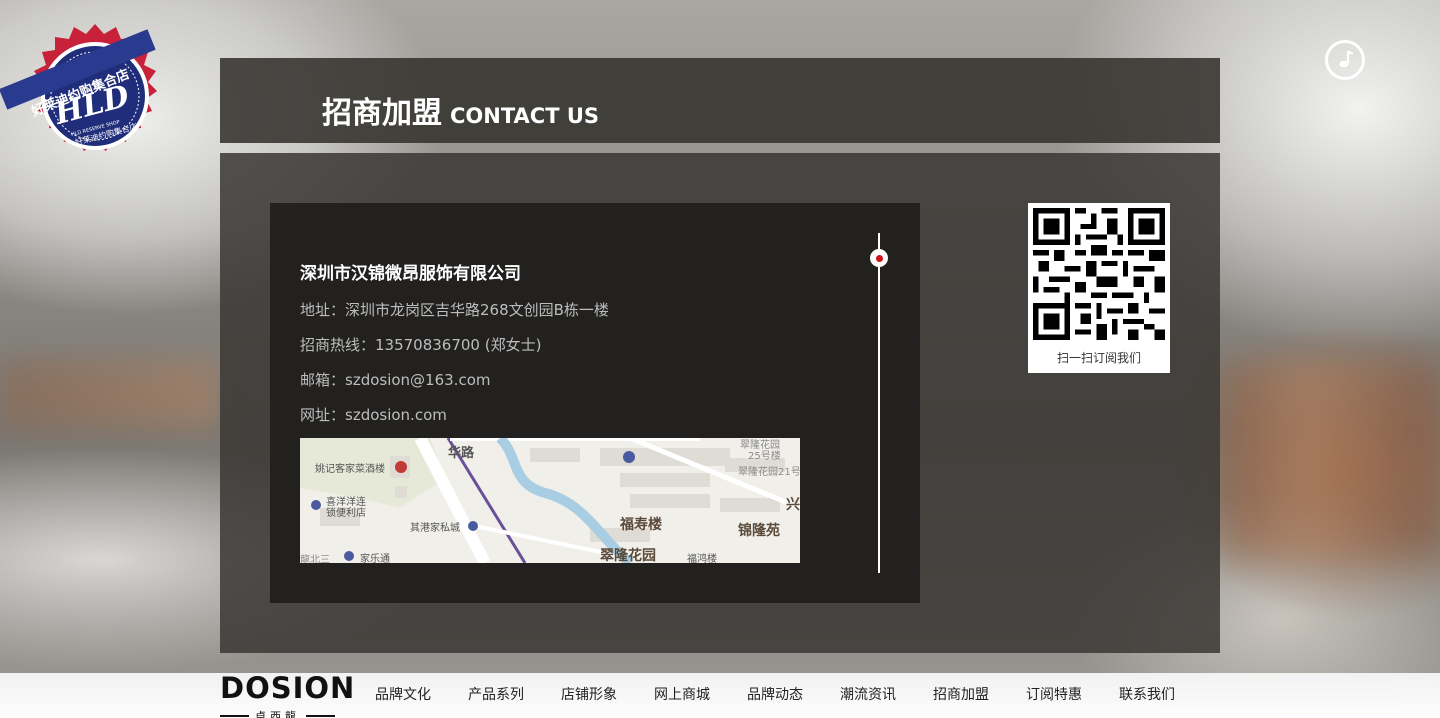 The width and height of the screenshot is (1440, 718). I want to click on qr-caption: 扫一扫订阅我们, so click(1098, 358).